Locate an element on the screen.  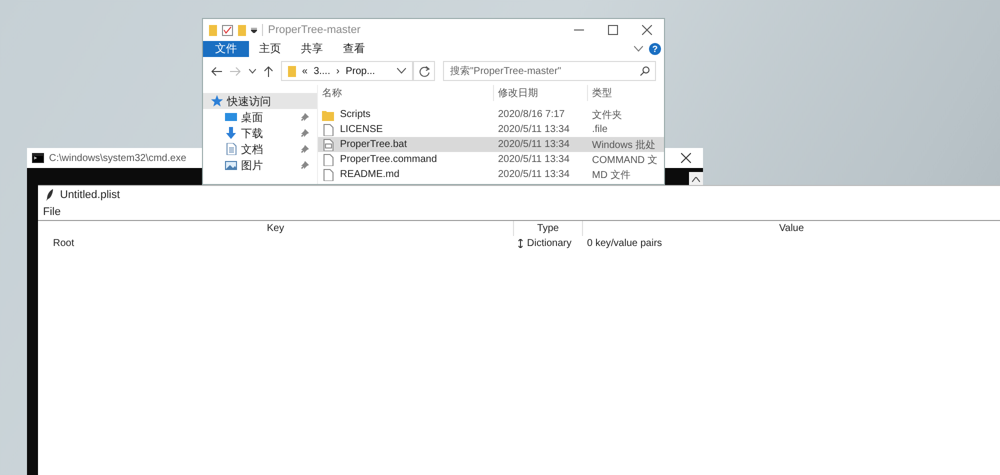
feather-icon is located at coordinates (50, 195).